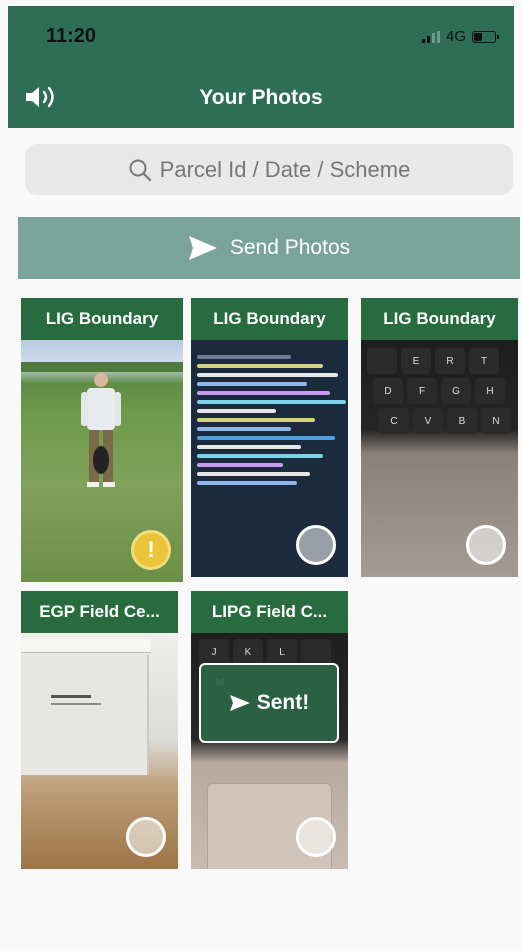  What do you see at coordinates (285, 169) in the screenshot?
I see `search-placeholder: Parcel Id / Date / Scheme` at bounding box center [285, 169].